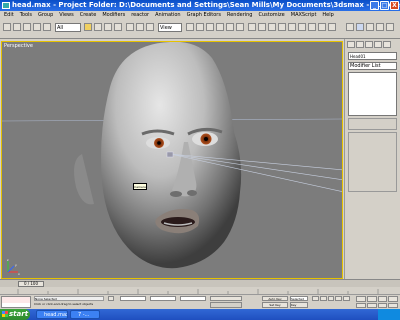 This screenshot has width=400, height=320. What do you see at coordinates (200, 291) in the screenshot?
I see `track-bar` at bounding box center [200, 291].